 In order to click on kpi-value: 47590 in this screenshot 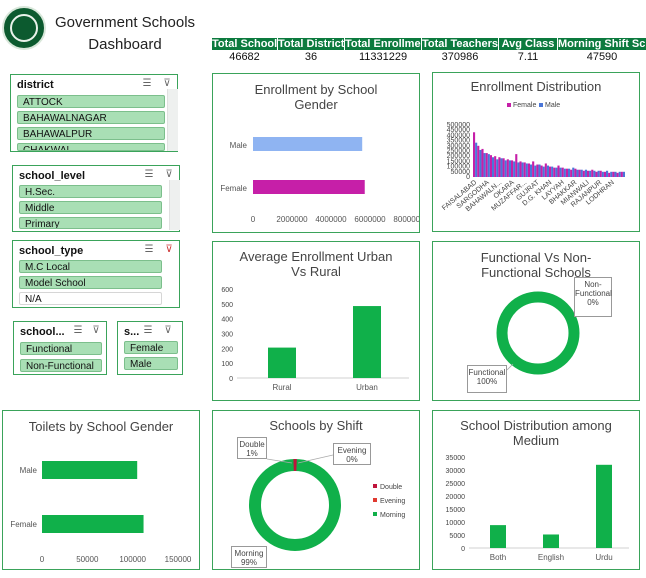, I will do `click(602, 57)`.